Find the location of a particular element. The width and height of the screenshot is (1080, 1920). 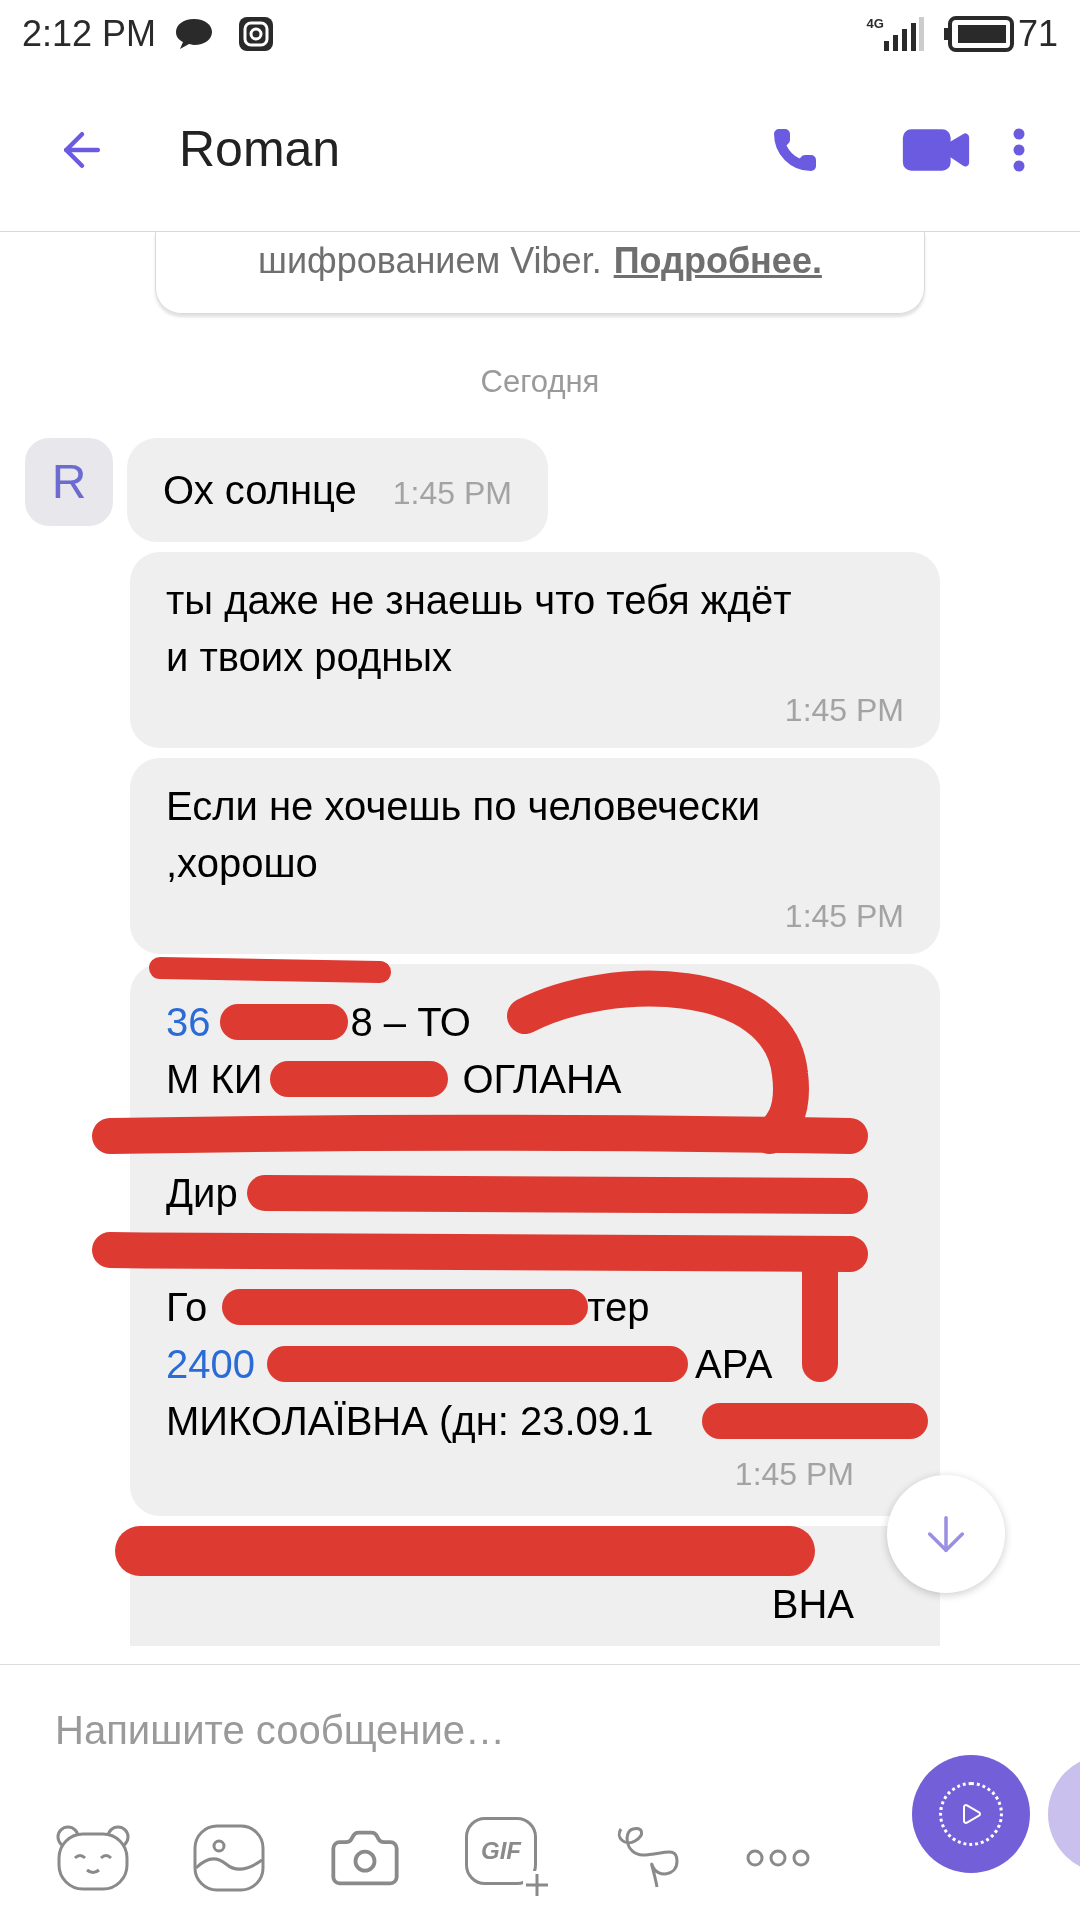

message-text-fragment: 8 – ТО is located at coordinates (410, 1022).